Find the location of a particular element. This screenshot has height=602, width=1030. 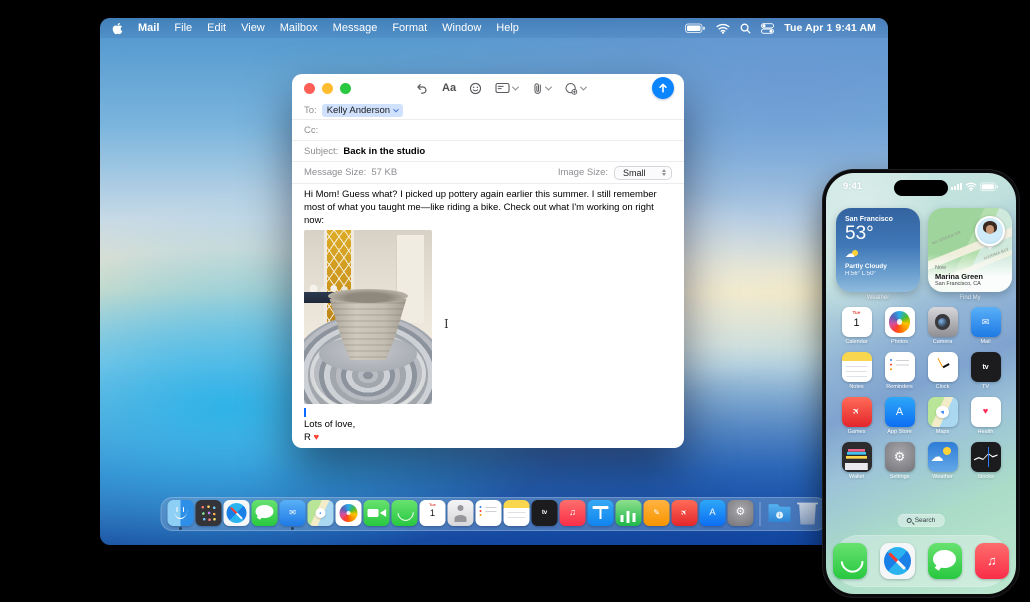

app-tile-photos: Photos is located at coordinates (900, 326).